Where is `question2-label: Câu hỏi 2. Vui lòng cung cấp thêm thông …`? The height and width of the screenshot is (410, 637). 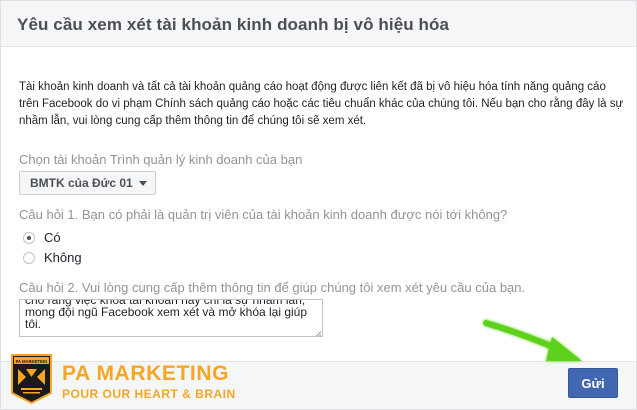
question2-label: Câu hỏi 2. Vui lòng cung cấp thêm thông … is located at coordinates (272, 287).